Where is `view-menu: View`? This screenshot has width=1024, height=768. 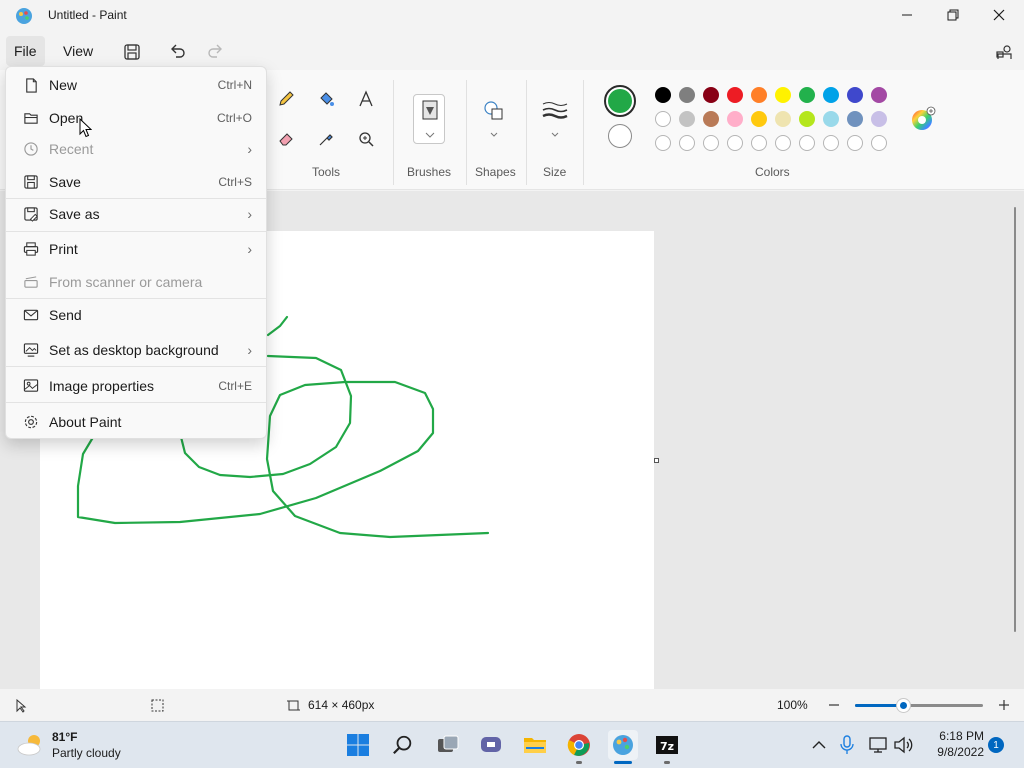 view-menu: View is located at coordinates (78, 51).